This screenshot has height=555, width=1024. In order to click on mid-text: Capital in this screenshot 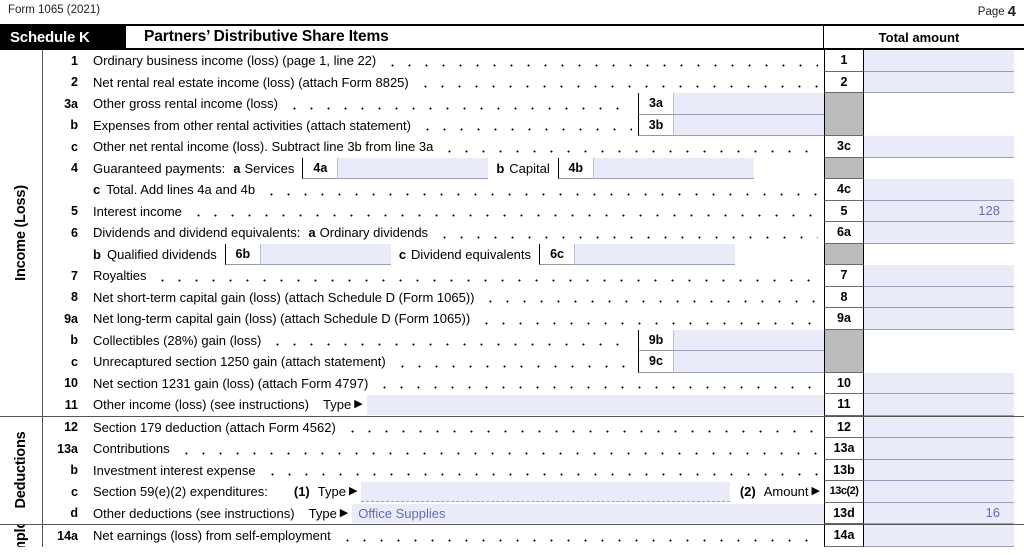, I will do `click(529, 168)`.